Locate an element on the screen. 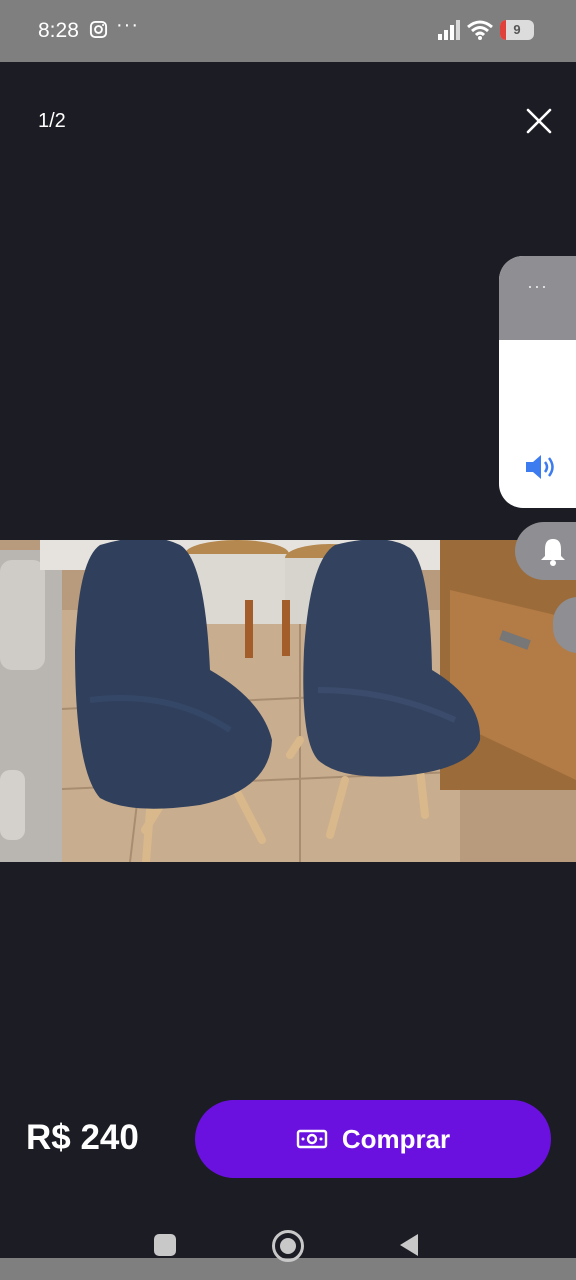  volume-more-options: ··· is located at coordinates (537, 286).